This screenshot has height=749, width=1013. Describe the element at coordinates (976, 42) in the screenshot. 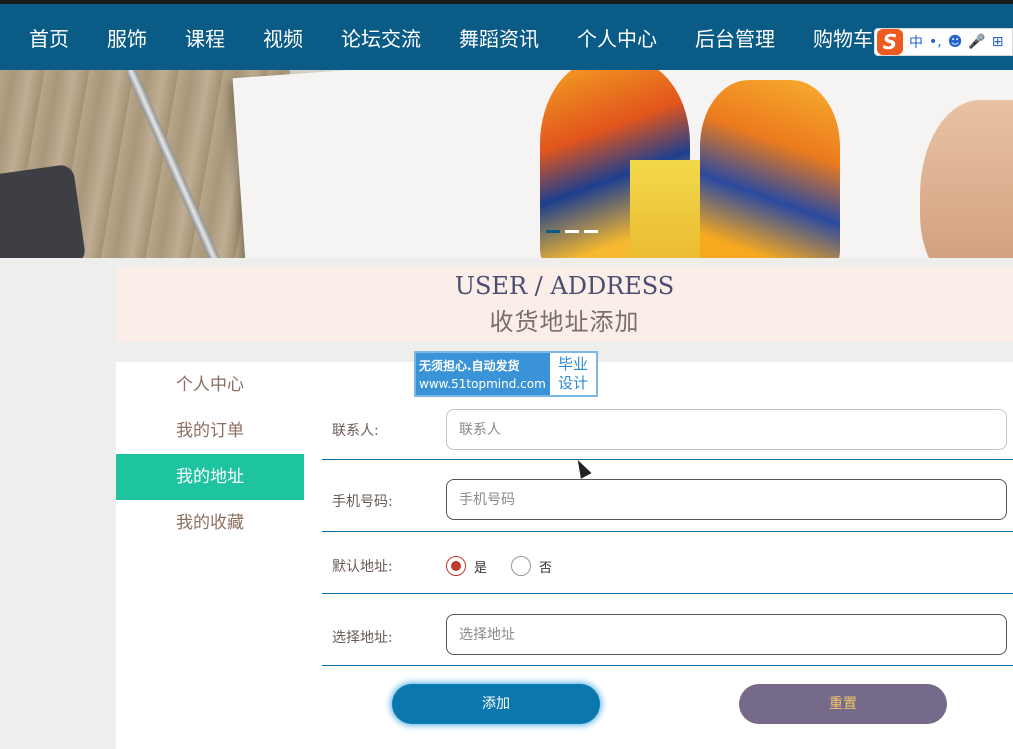

I see `microphone-icon: 🎤` at that location.